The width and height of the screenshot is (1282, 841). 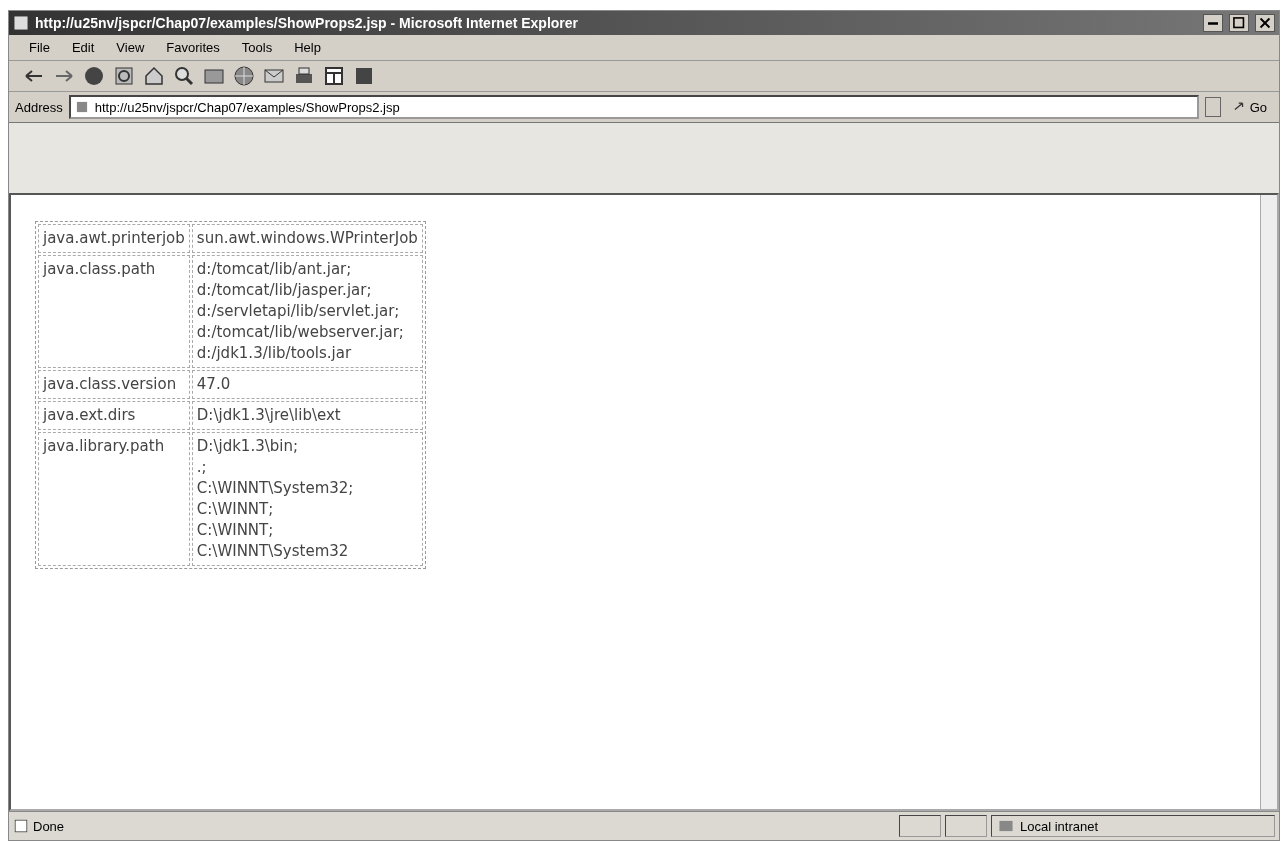 I want to click on minimize-icon, so click(x=1213, y=23).